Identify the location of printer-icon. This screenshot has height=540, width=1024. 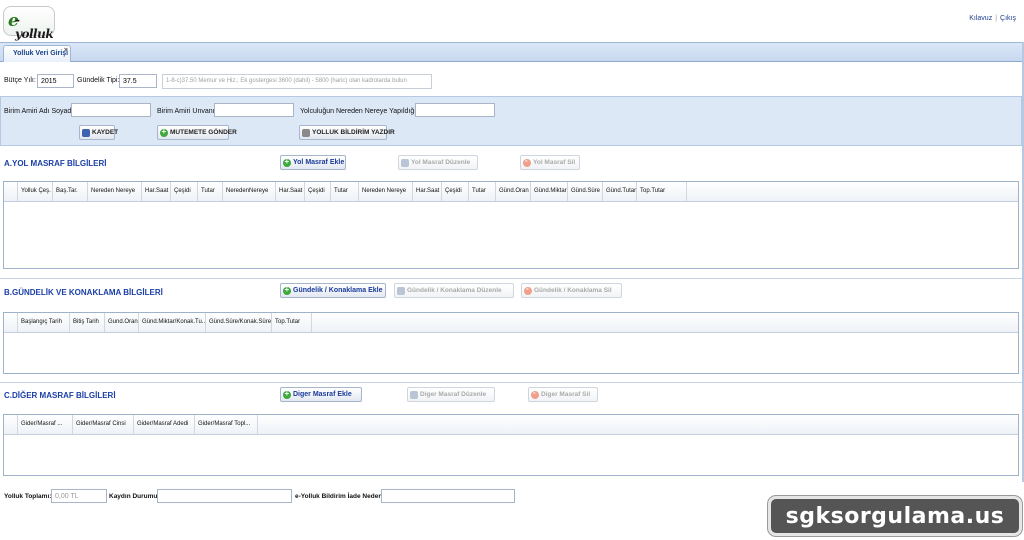
(306, 133).